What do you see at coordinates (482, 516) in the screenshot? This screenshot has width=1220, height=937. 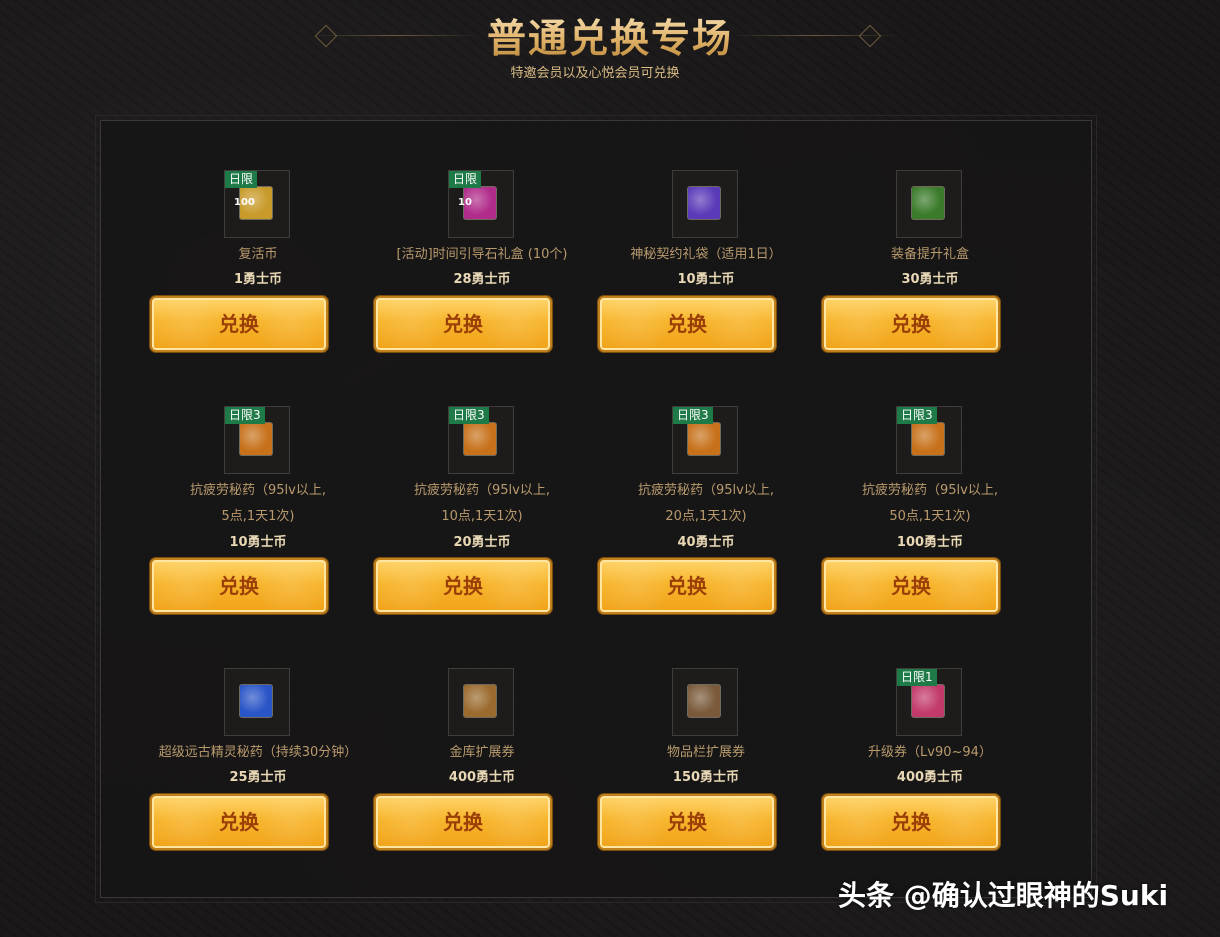 I see `item-name-line2: 10点,1天1次)` at bounding box center [482, 516].